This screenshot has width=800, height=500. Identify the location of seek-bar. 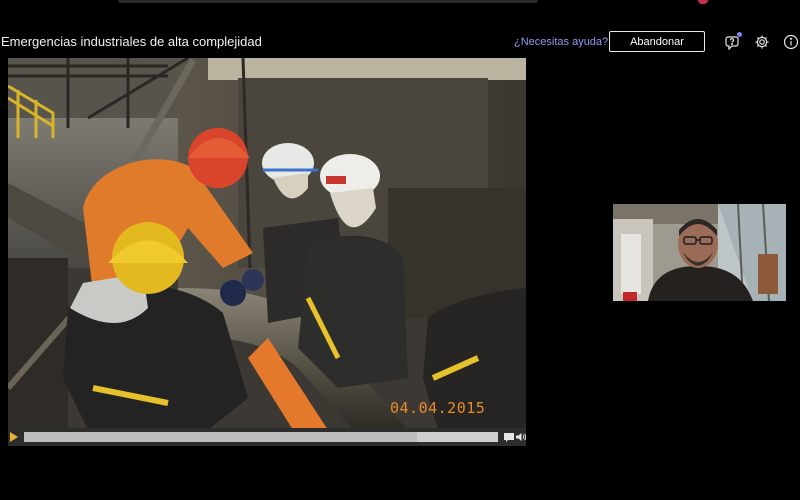
(261, 437).